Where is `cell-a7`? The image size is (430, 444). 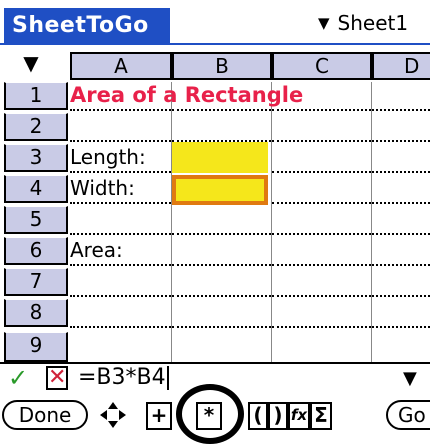 cell-a7 is located at coordinates (120, 281).